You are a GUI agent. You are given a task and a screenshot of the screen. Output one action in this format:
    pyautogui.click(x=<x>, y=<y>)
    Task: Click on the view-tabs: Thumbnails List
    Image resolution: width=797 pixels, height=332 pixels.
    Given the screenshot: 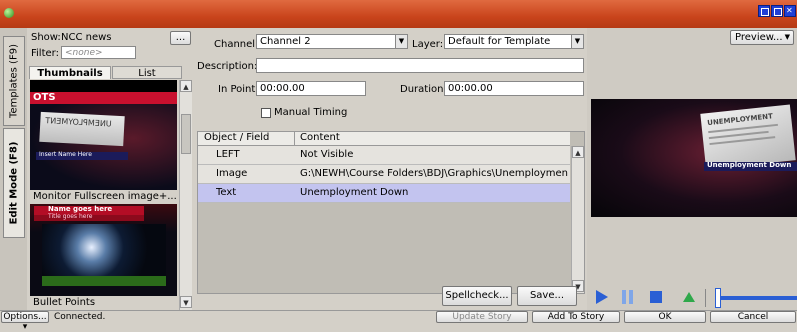 What is the action you would take?
    pyautogui.click(x=106, y=72)
    